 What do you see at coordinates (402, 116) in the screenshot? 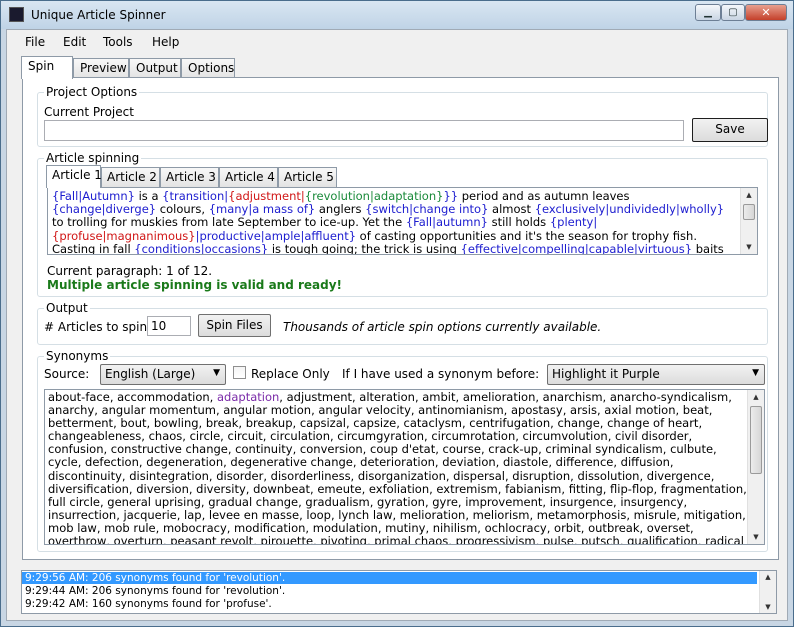
I see `project-options-group: Project Options Current Project Save` at bounding box center [402, 116].